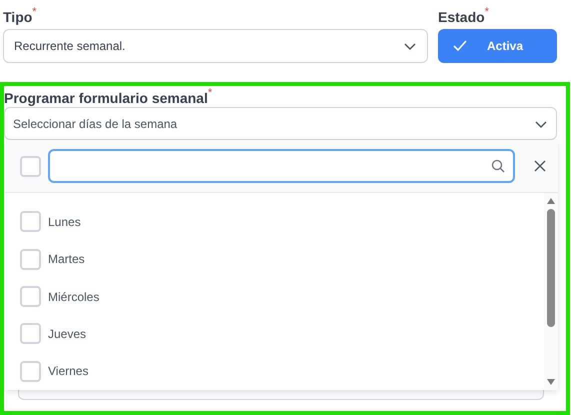  Describe the element at coordinates (282, 297) in the screenshot. I see `day-option: Miércoles` at that location.